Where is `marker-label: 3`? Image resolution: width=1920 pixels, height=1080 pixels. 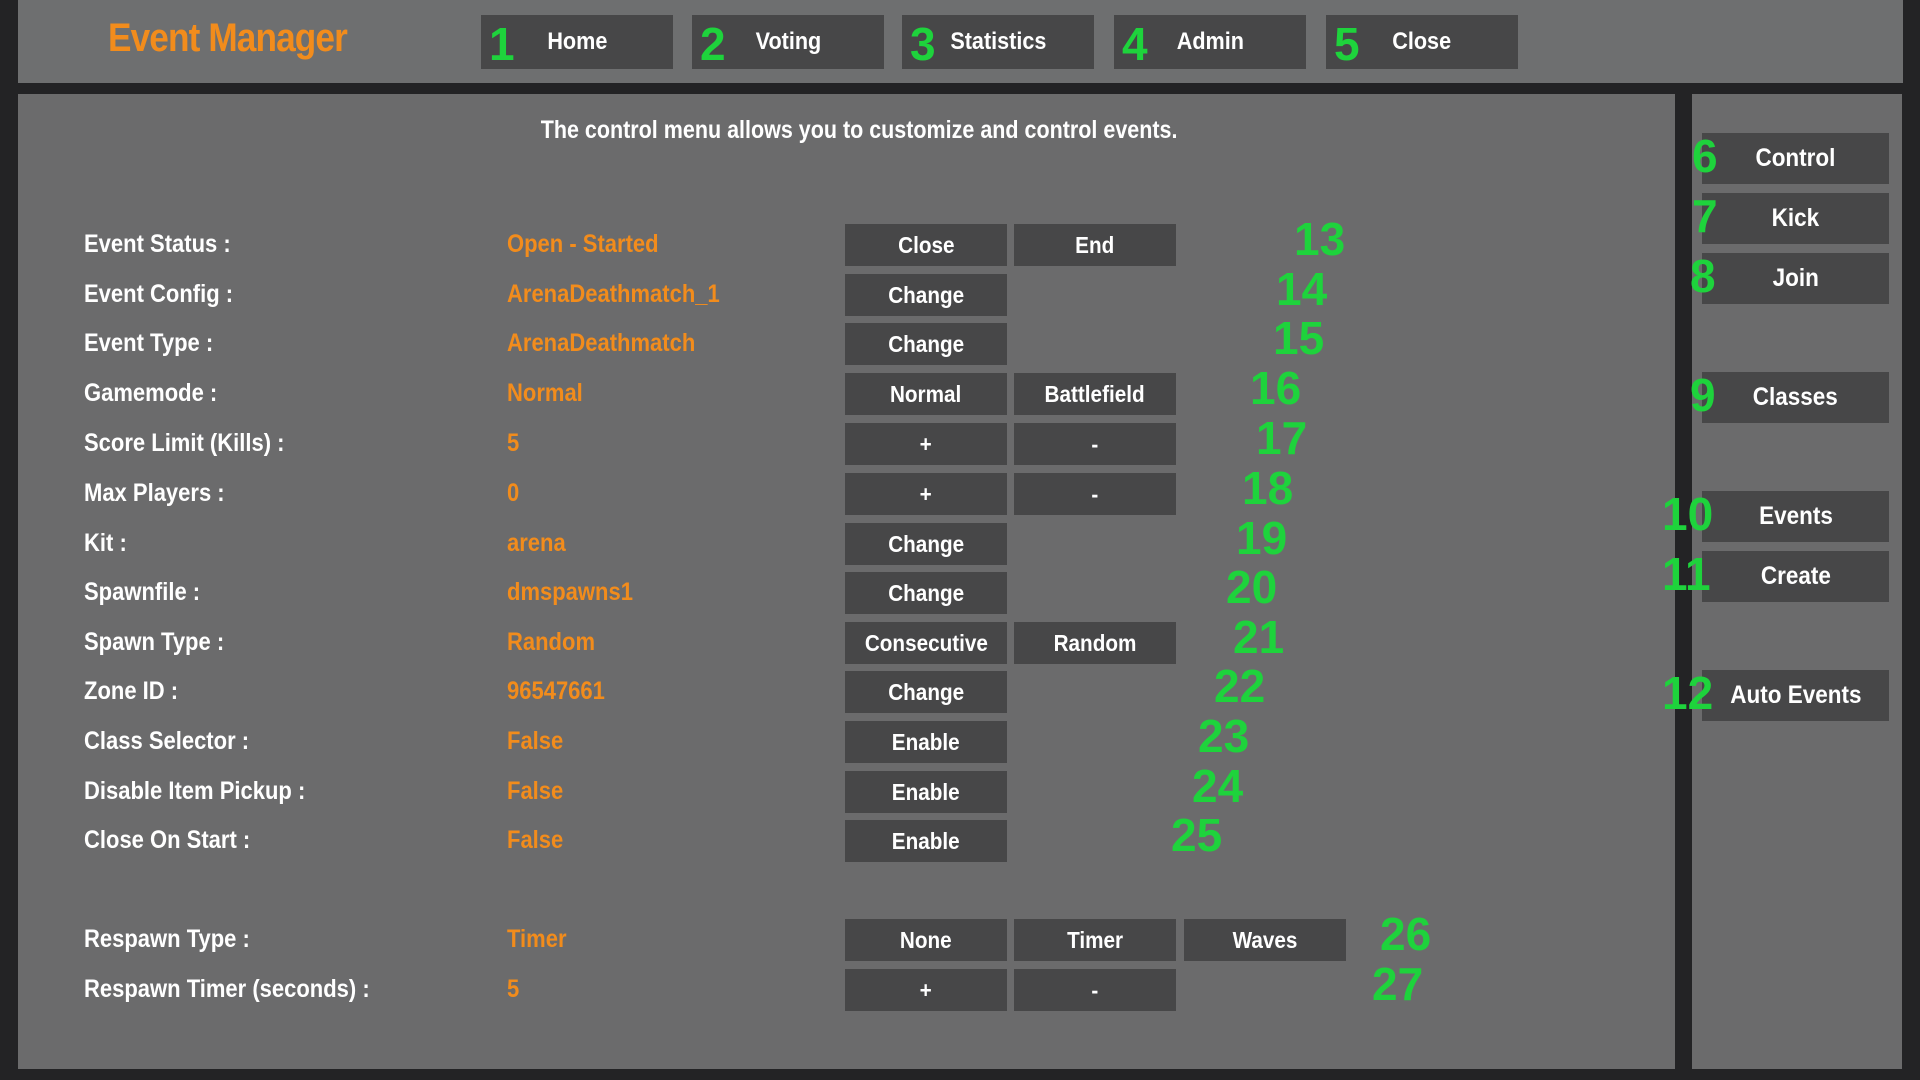
marker-label: 3 is located at coordinates (923, 44).